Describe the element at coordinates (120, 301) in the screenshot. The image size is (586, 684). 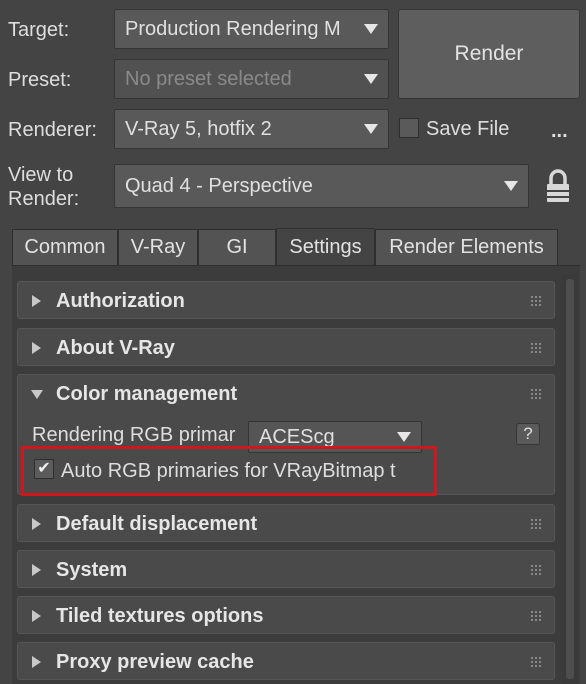
I see `rollout-title: Authorization` at that location.